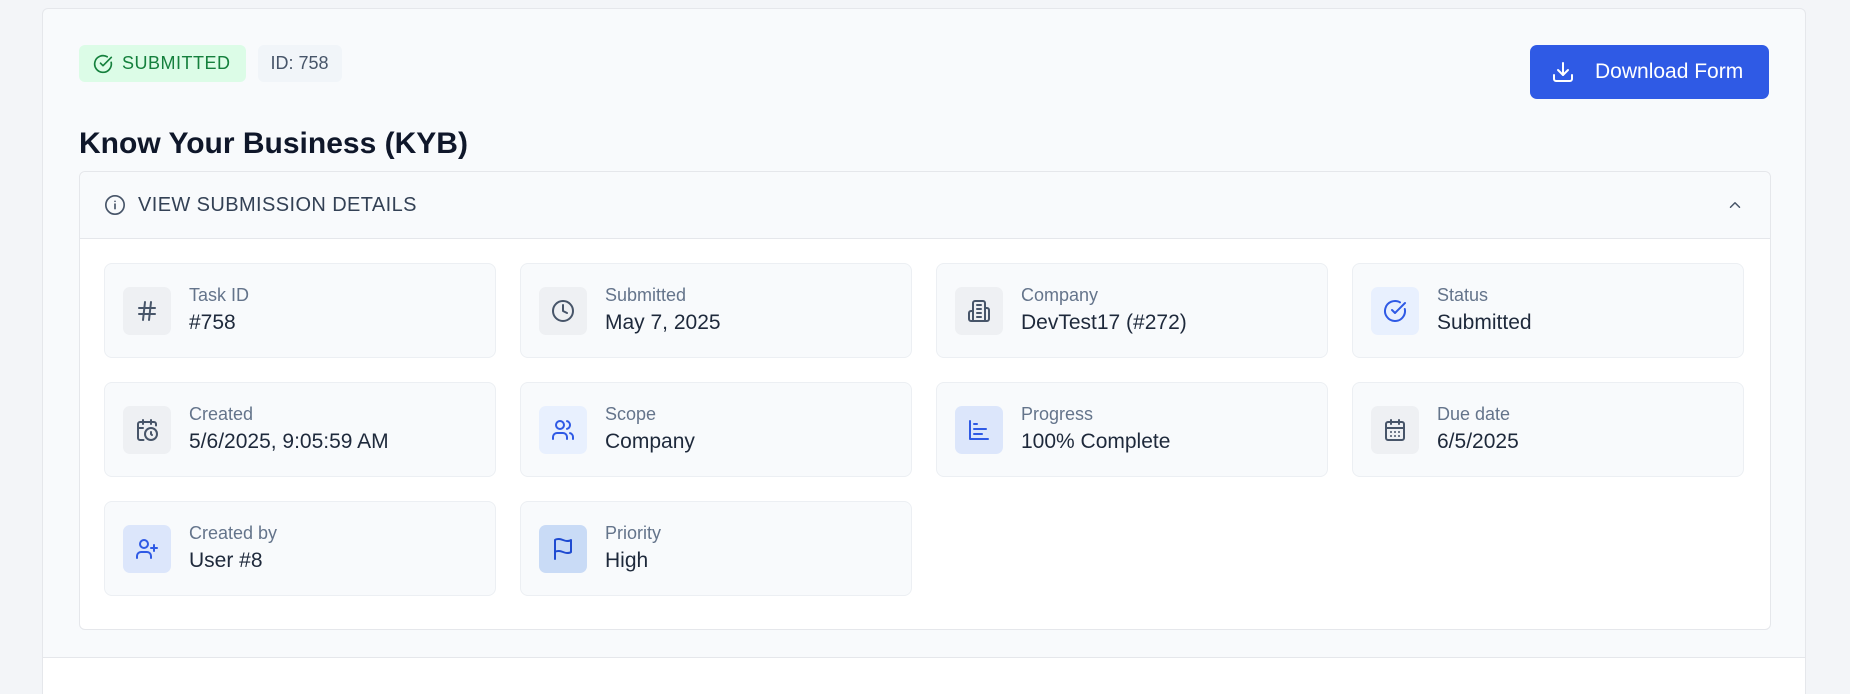 This screenshot has height=694, width=1850. I want to click on badge-row: SUBMITTED ID: 758, so click(210, 63).